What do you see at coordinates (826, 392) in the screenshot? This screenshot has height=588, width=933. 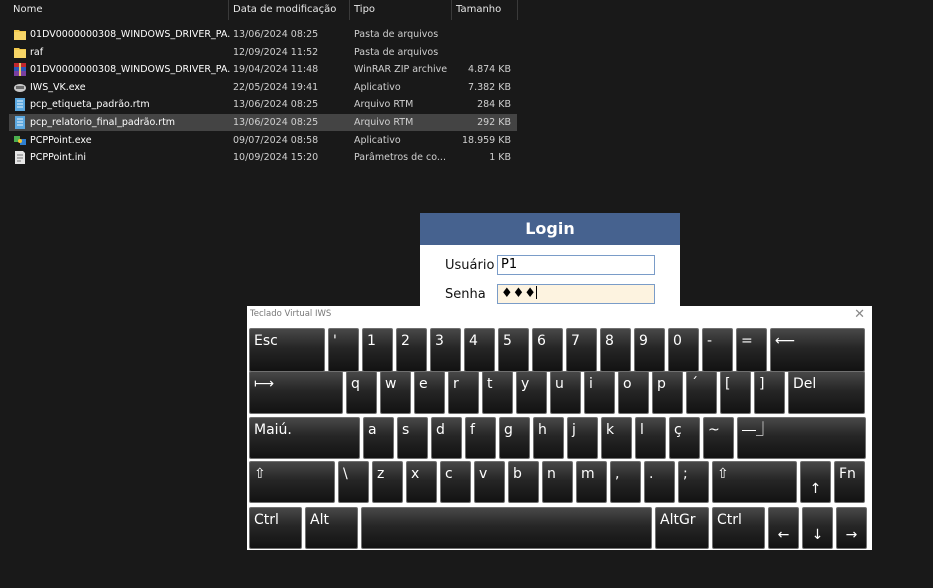 I see `key-del: Del` at bounding box center [826, 392].